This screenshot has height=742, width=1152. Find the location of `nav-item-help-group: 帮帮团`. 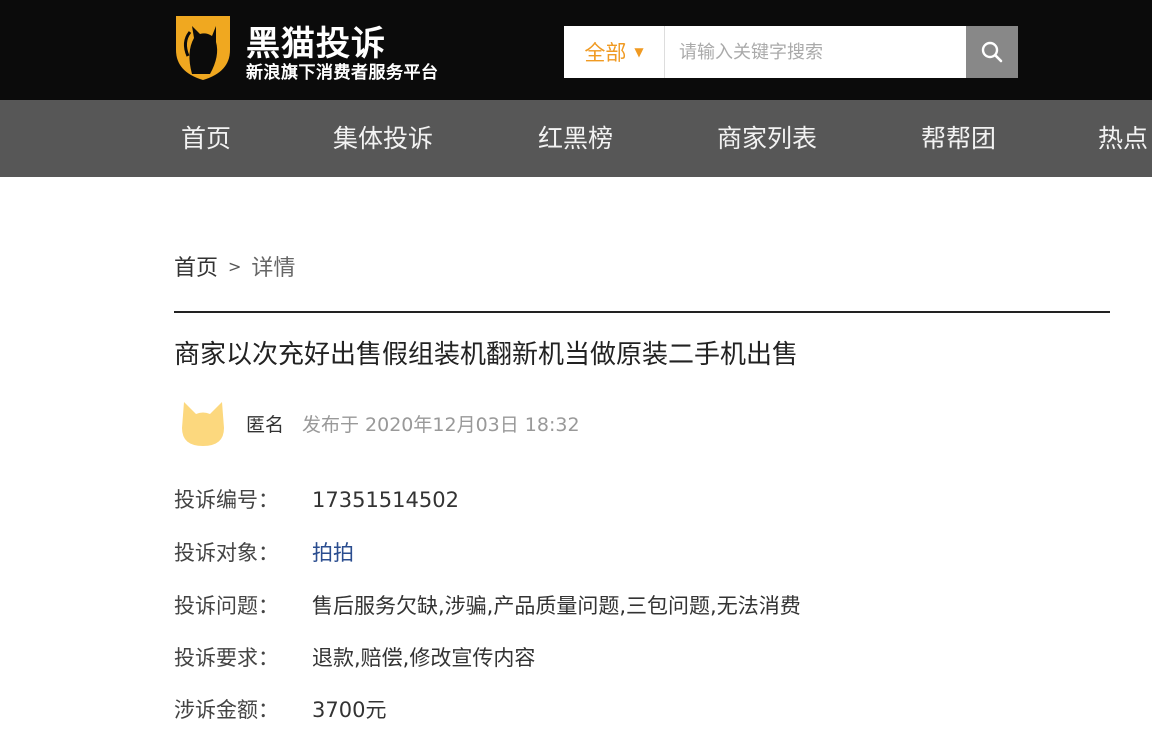

nav-item-help-group: 帮帮团 is located at coordinates (958, 138).